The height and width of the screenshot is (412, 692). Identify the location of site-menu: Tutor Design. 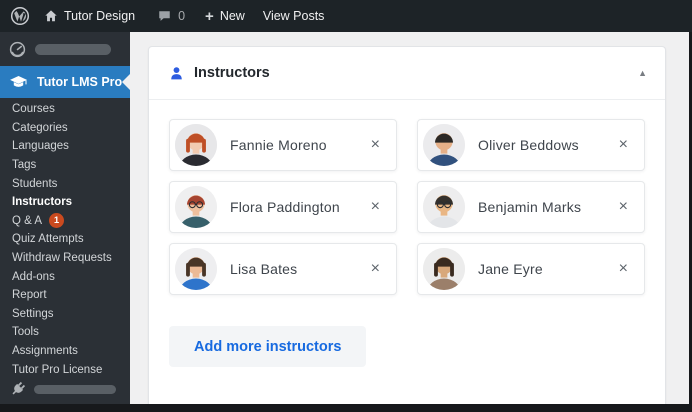
(89, 16).